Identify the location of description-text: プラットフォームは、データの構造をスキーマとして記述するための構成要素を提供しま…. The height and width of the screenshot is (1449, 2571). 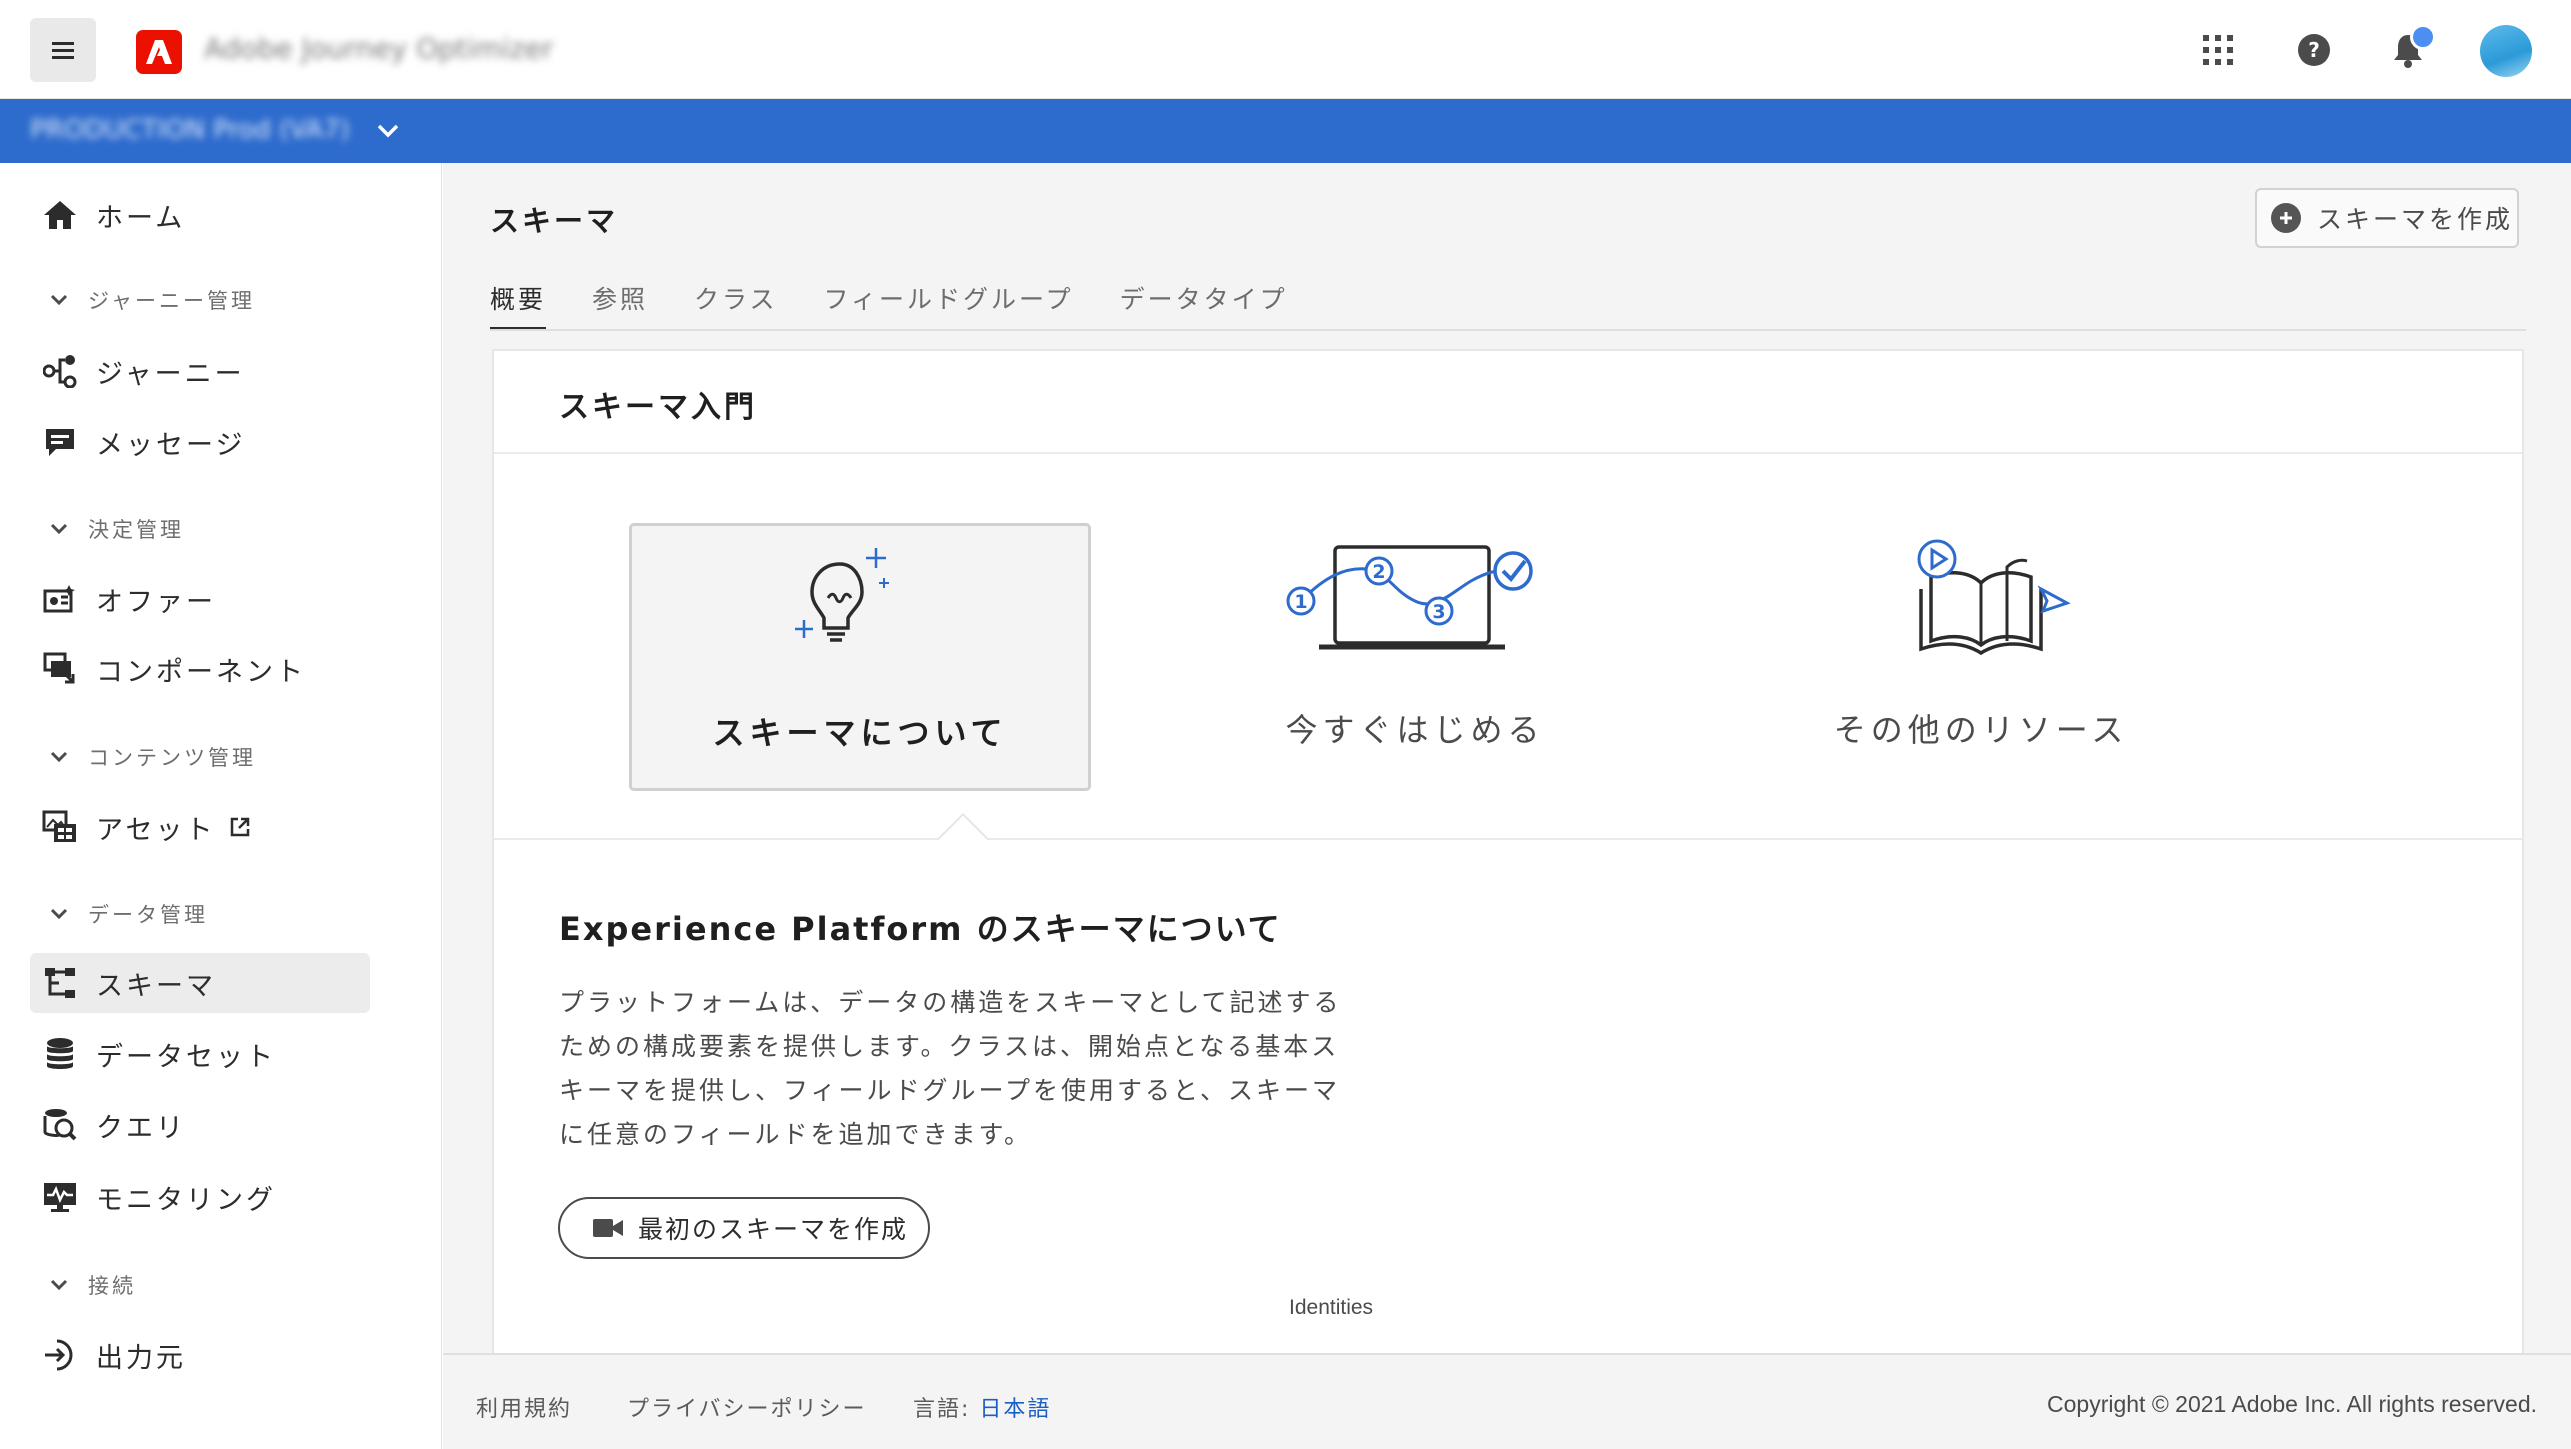
(950, 1068).